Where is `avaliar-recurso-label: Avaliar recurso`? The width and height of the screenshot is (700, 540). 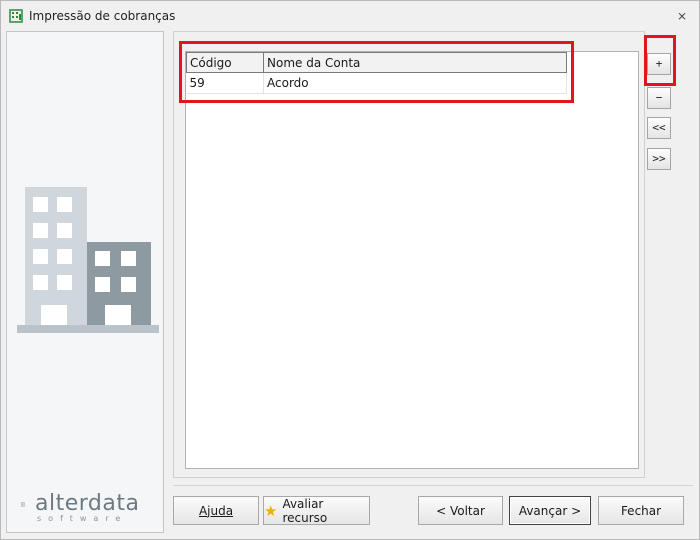 avaliar-recurso-label: Avaliar recurso is located at coordinates (305, 510).